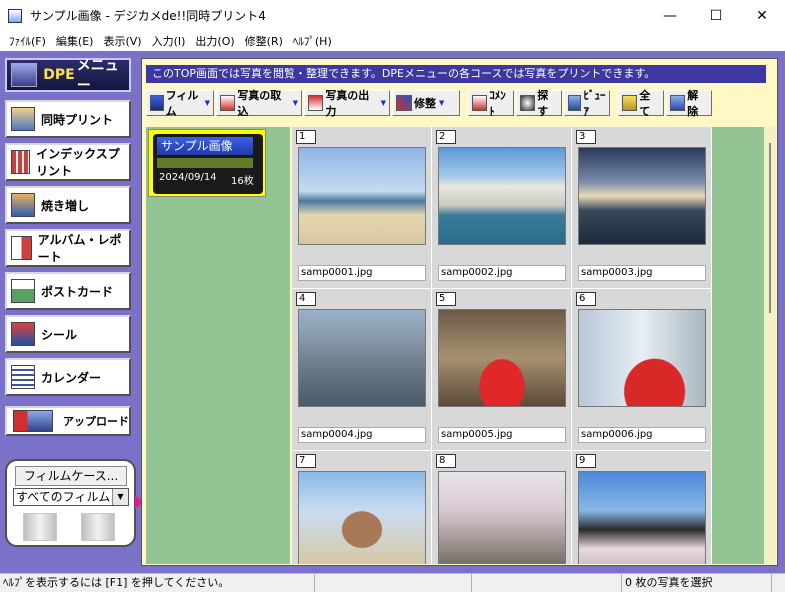  What do you see at coordinates (770, 228) in the screenshot?
I see `scrollbar-thumb` at bounding box center [770, 228].